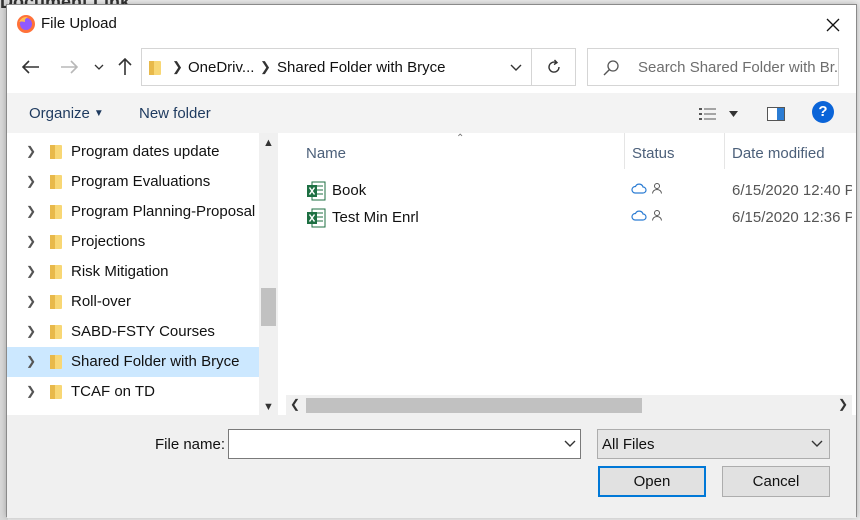 This screenshot has width=860, height=520. I want to click on up-button, so click(125, 67).